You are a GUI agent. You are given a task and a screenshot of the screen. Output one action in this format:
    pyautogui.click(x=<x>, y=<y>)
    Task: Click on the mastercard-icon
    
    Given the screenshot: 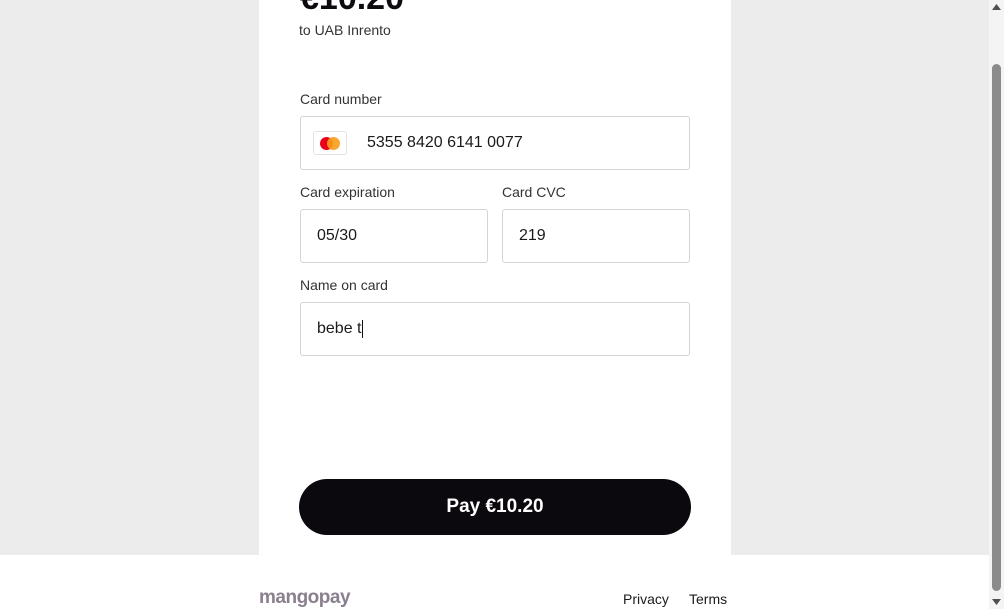 What is the action you would take?
    pyautogui.click(x=330, y=143)
    